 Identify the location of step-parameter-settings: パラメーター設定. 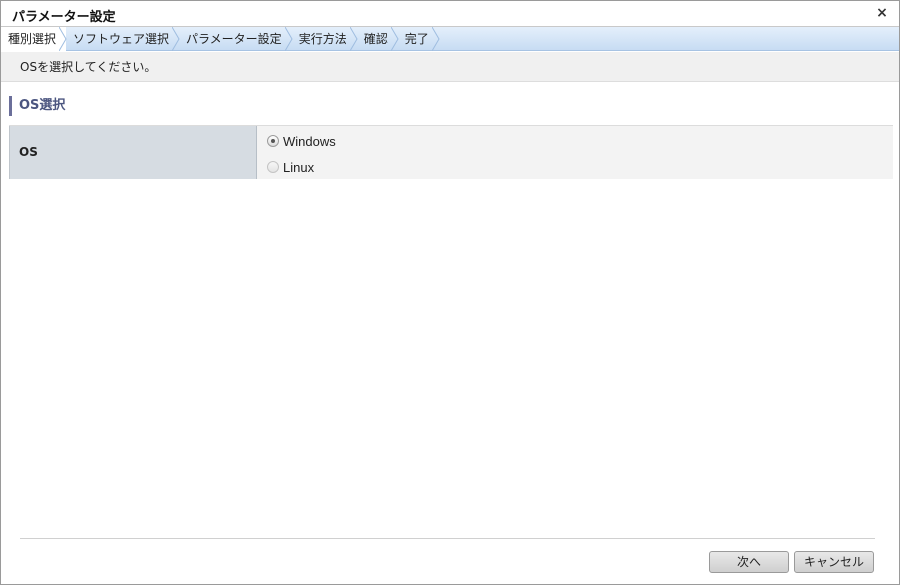
(236, 39).